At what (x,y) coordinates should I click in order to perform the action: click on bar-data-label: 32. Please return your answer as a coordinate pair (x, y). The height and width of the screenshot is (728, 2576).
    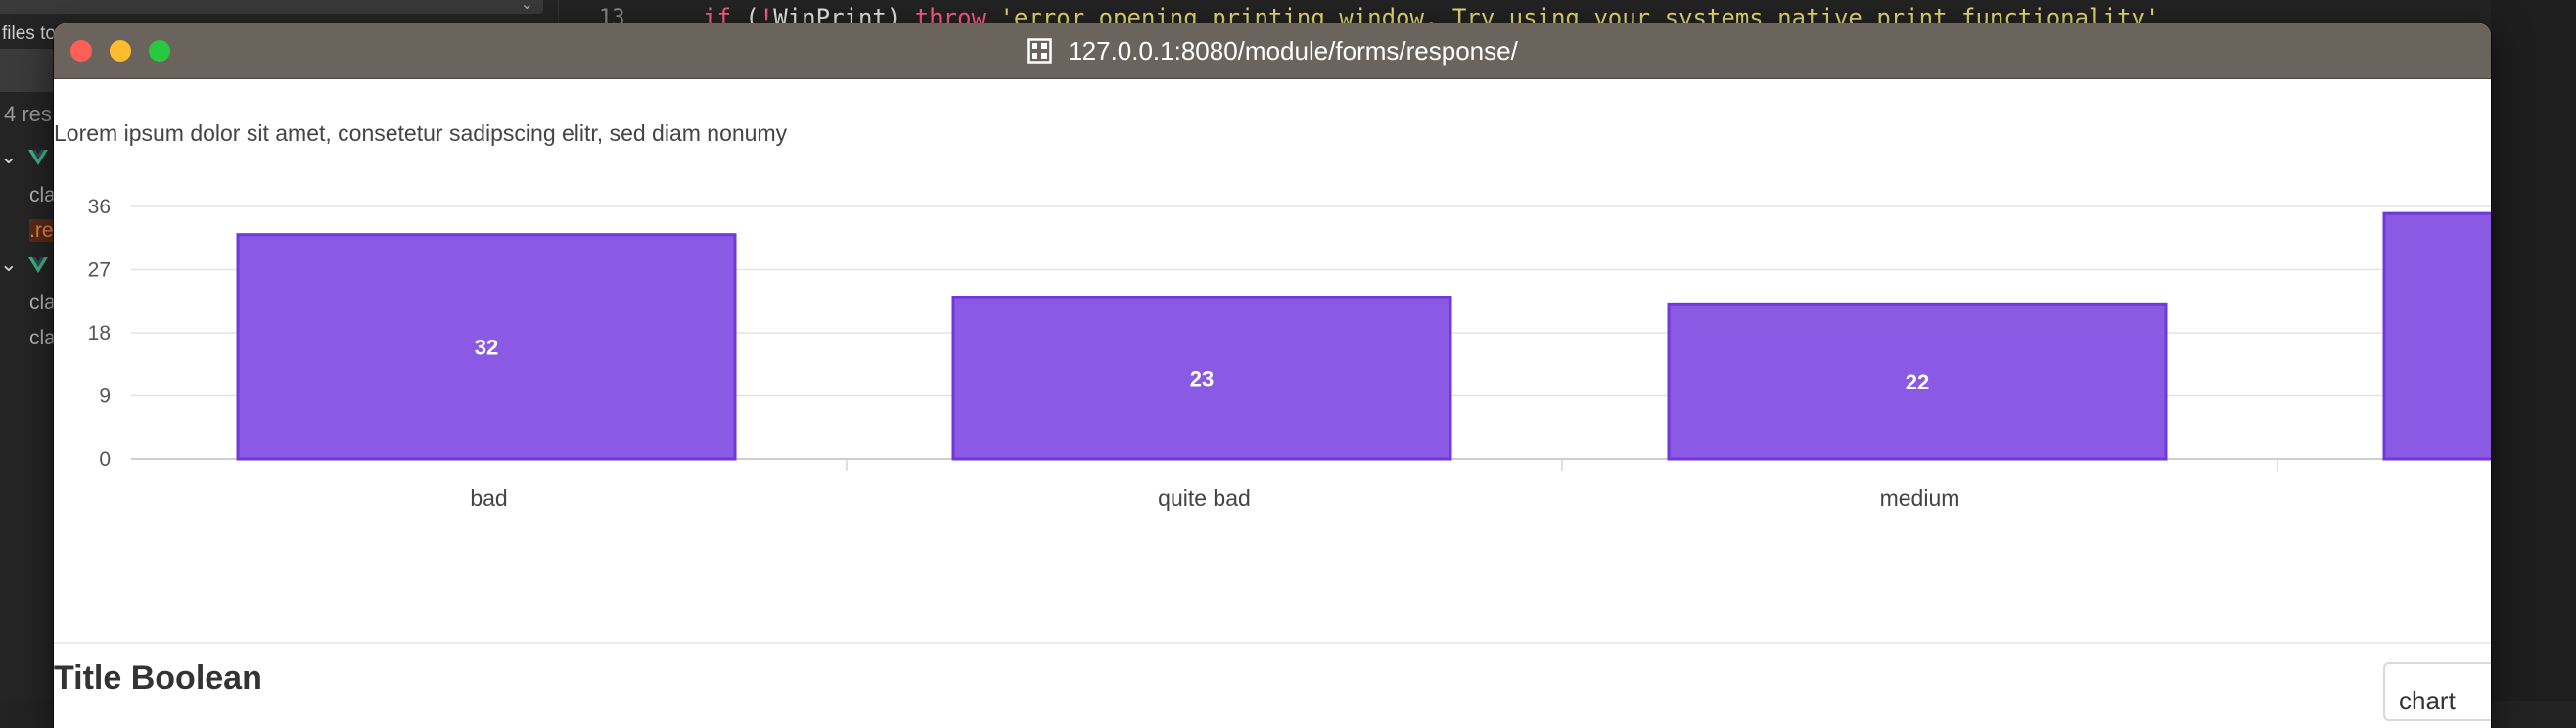
    Looking at the image, I should click on (487, 347).